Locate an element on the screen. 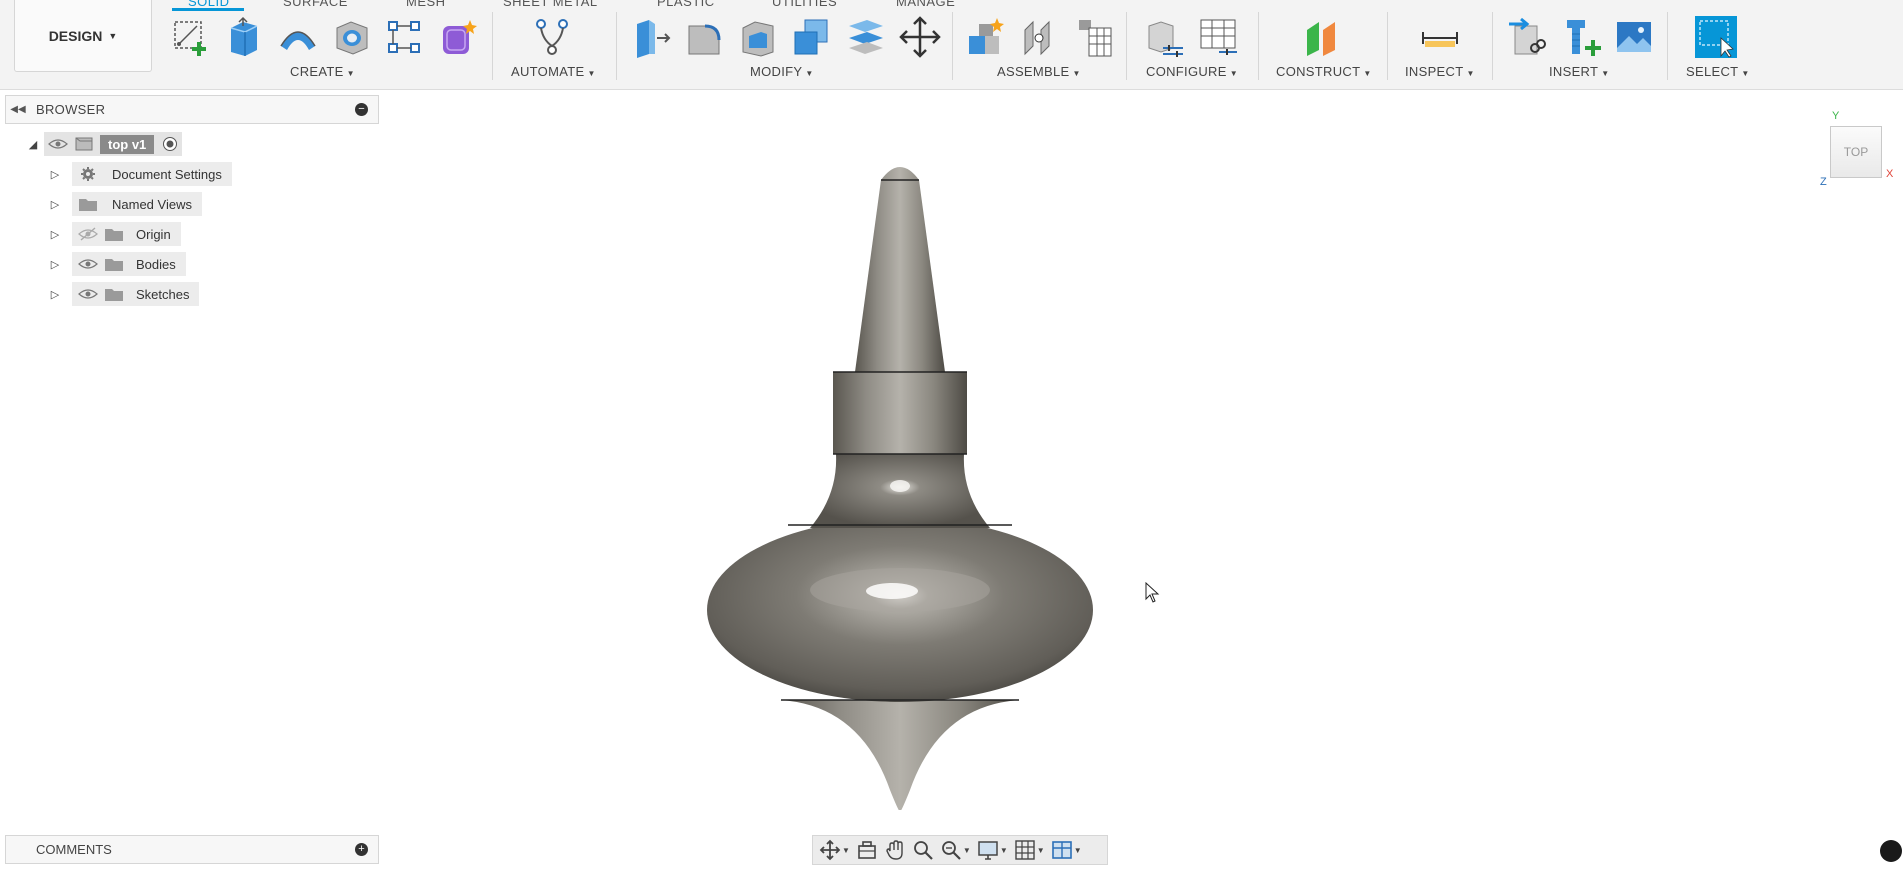 This screenshot has width=1903, height=869. automate-menu: AUTOMATE ▼ is located at coordinates (553, 71).